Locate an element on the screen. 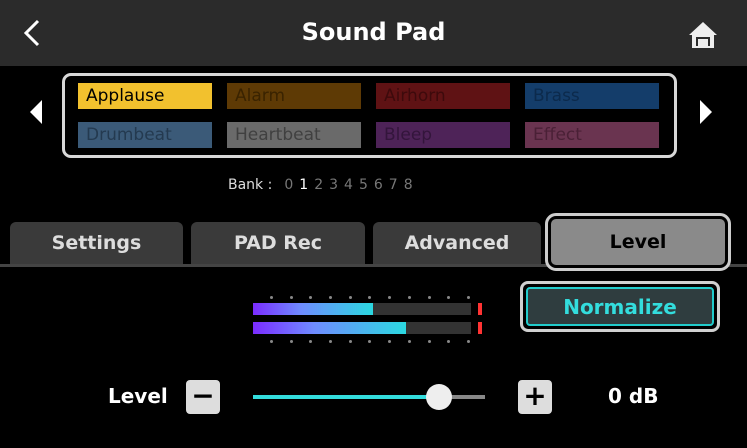  tab-pad-rec: PAD Rec is located at coordinates (278, 243).